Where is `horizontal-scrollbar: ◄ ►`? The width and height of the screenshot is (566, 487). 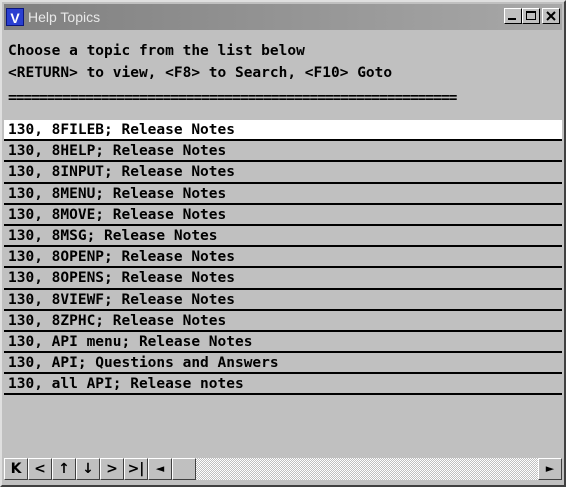
horizontal-scrollbar: ◄ ► is located at coordinates (355, 469).